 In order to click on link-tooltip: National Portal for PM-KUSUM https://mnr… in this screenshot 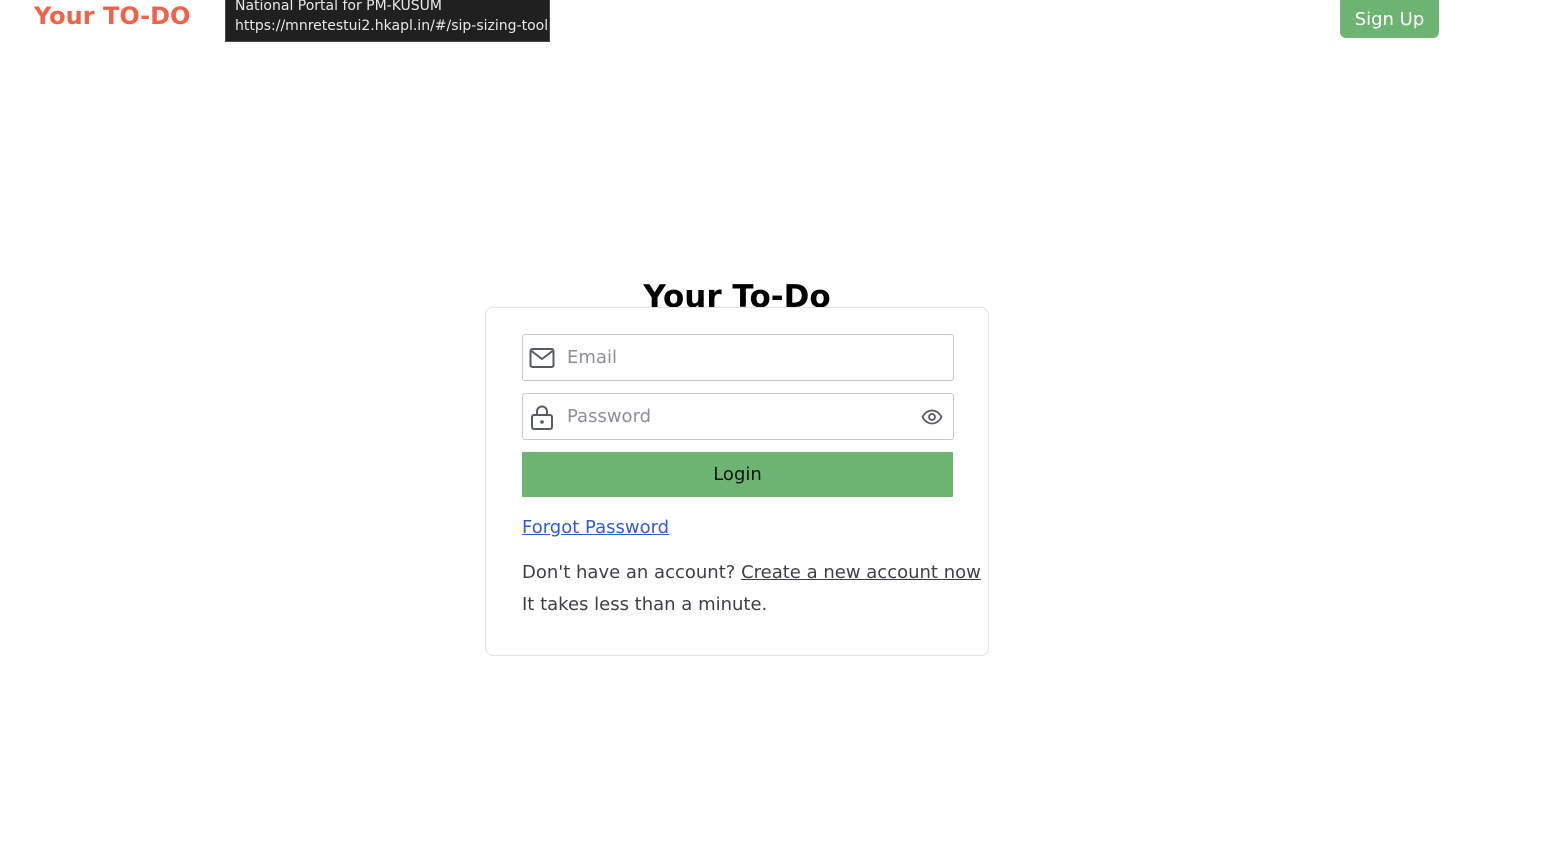, I will do `click(387, 21)`.